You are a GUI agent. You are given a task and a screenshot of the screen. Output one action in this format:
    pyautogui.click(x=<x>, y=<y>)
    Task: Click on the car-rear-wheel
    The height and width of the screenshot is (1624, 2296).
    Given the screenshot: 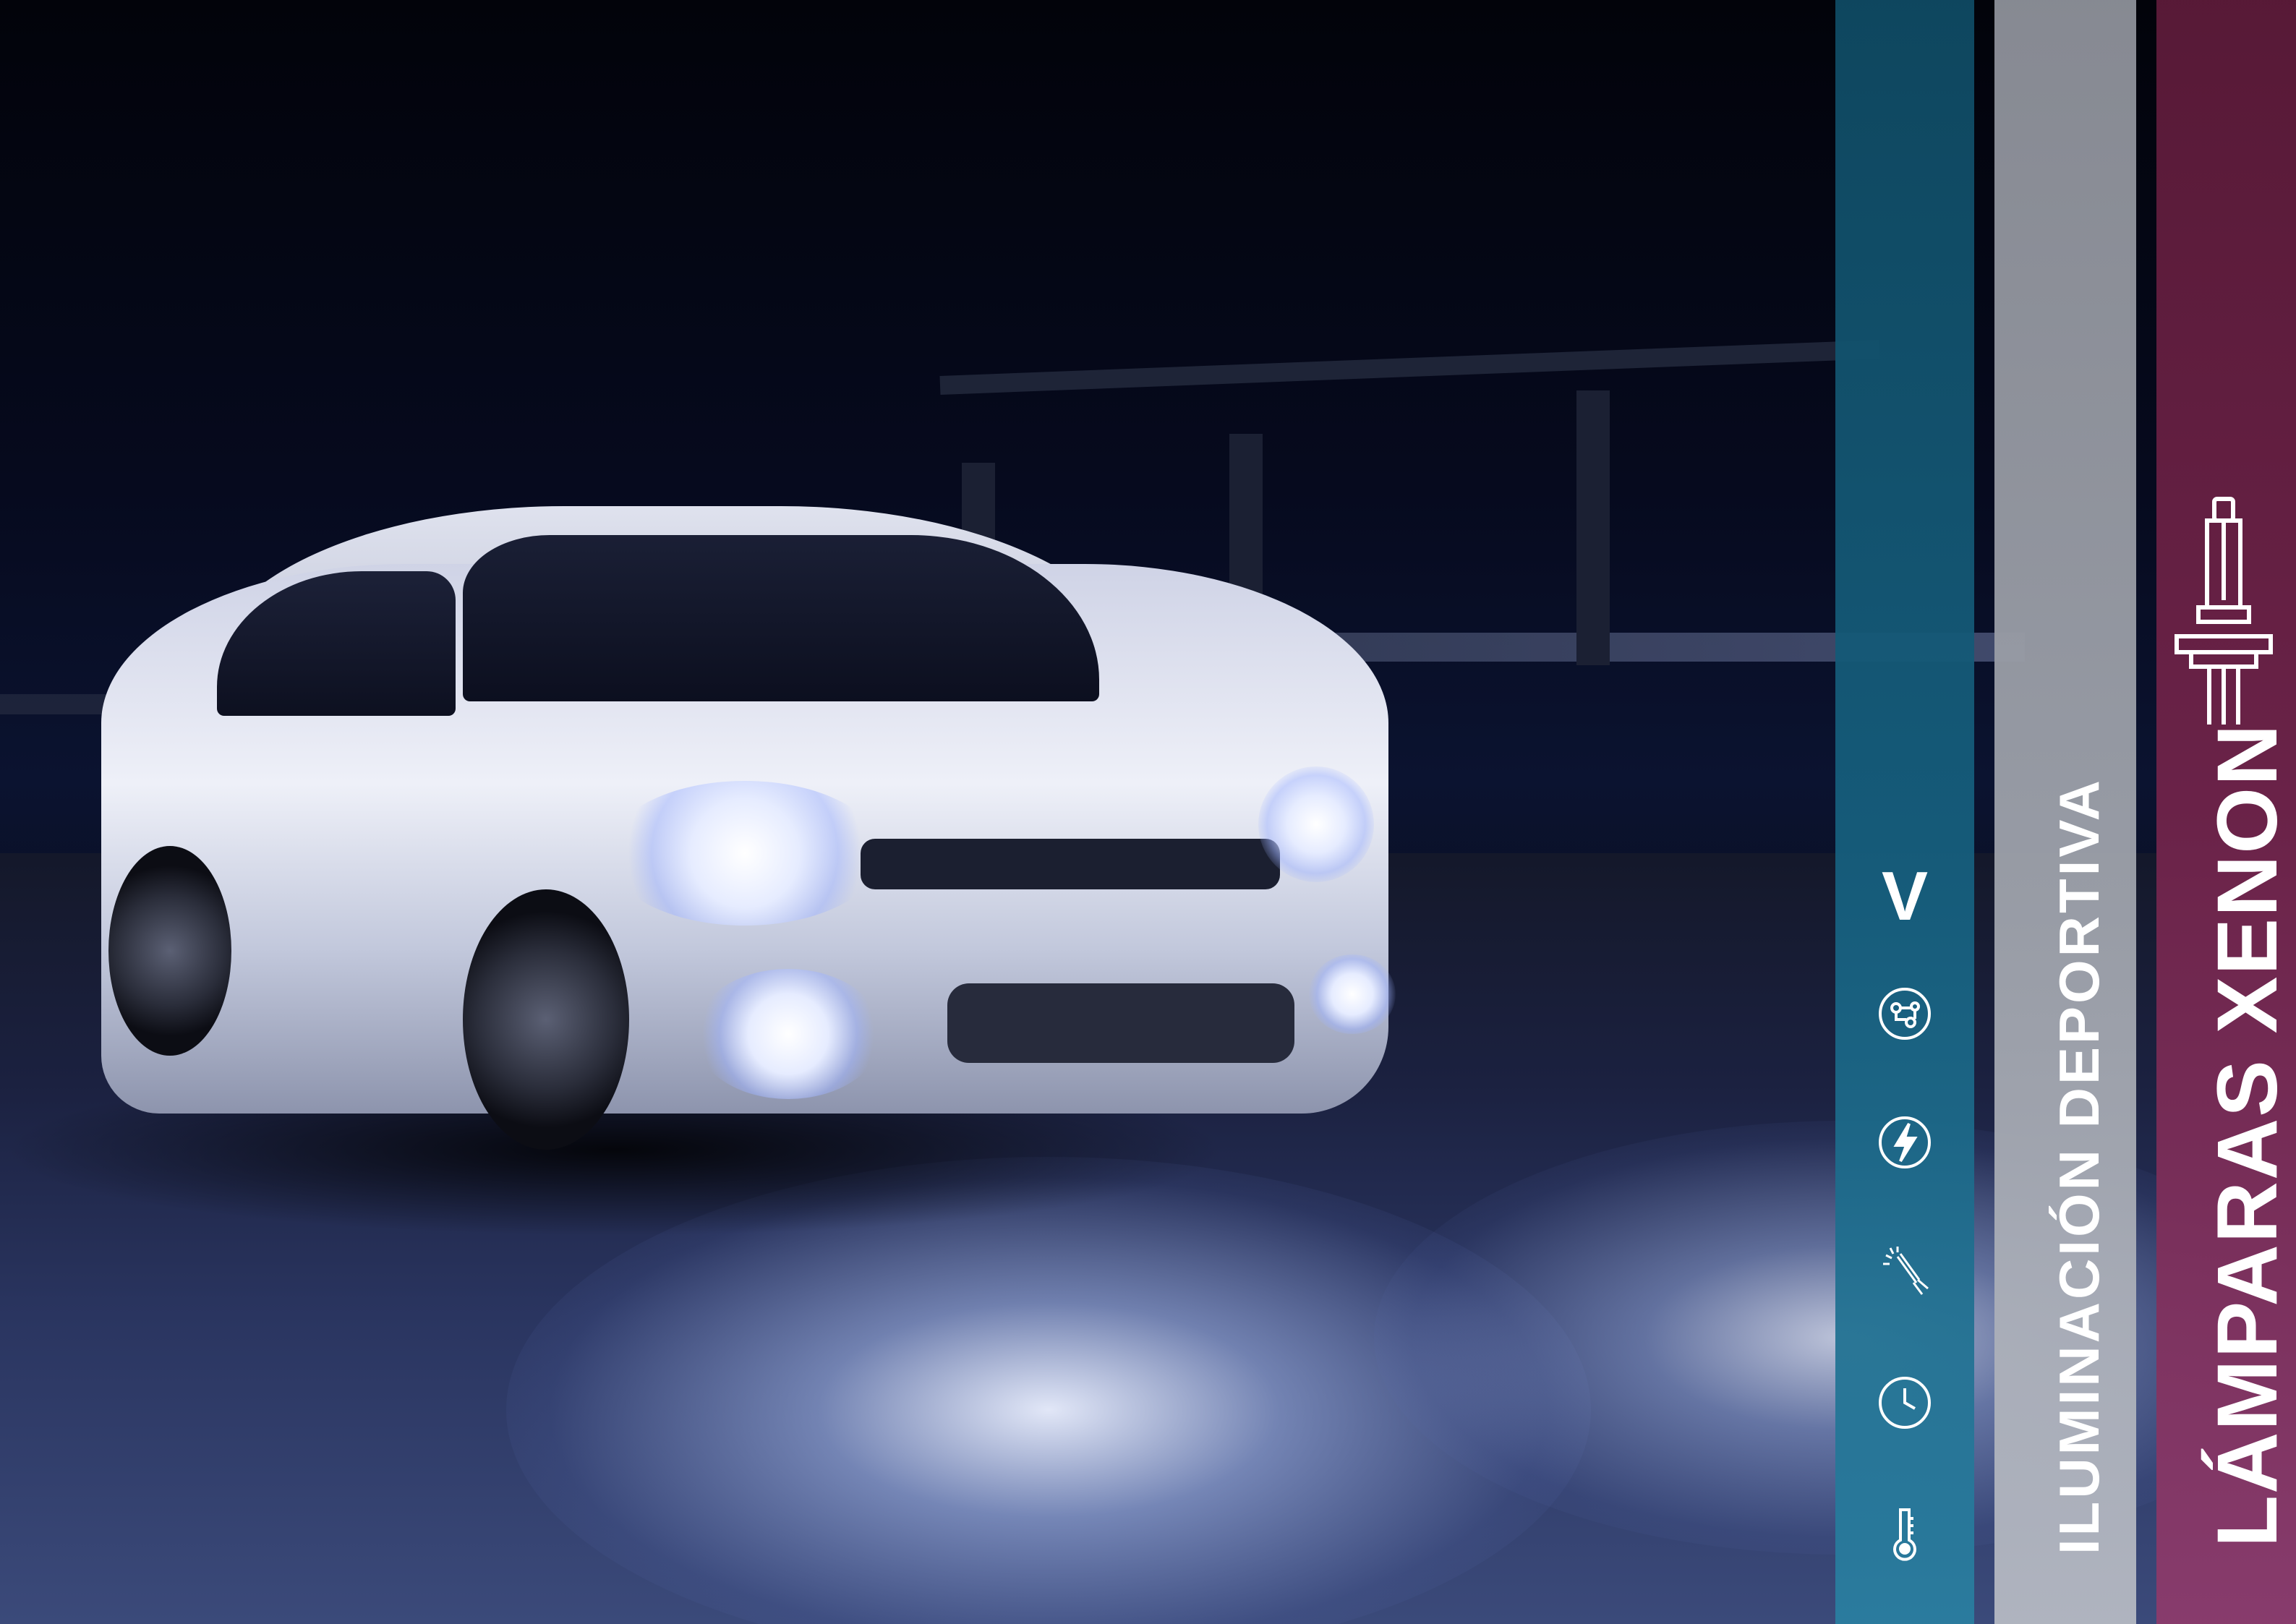 What is the action you would take?
    pyautogui.click(x=169, y=951)
    